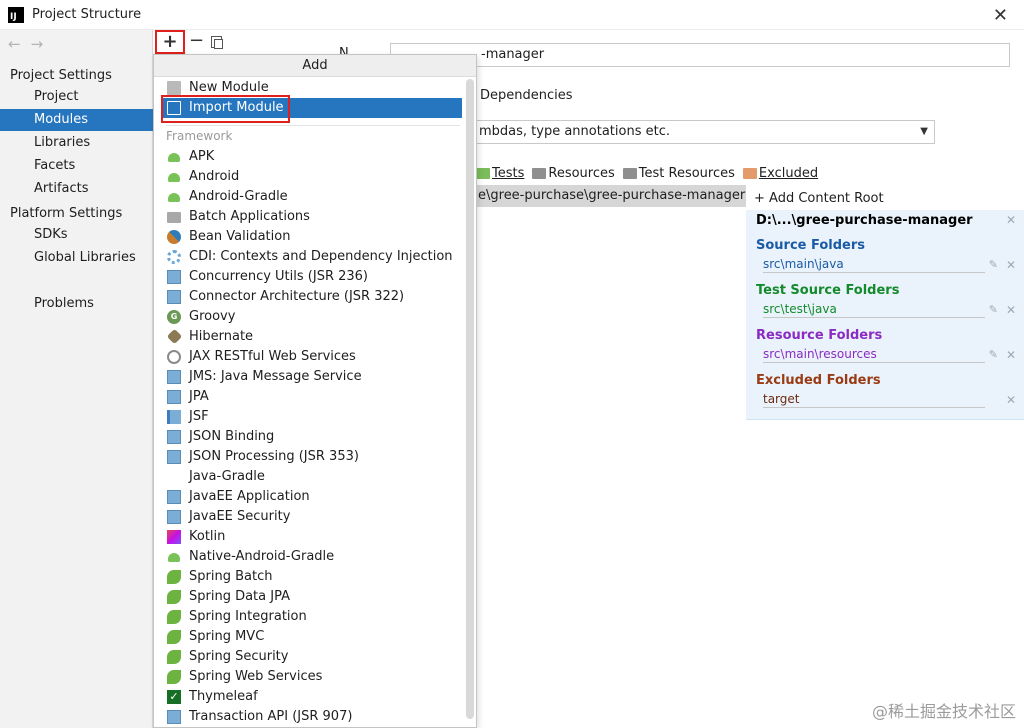  I want to click on framework-menu-item: Spring Web Services, so click(309, 677).